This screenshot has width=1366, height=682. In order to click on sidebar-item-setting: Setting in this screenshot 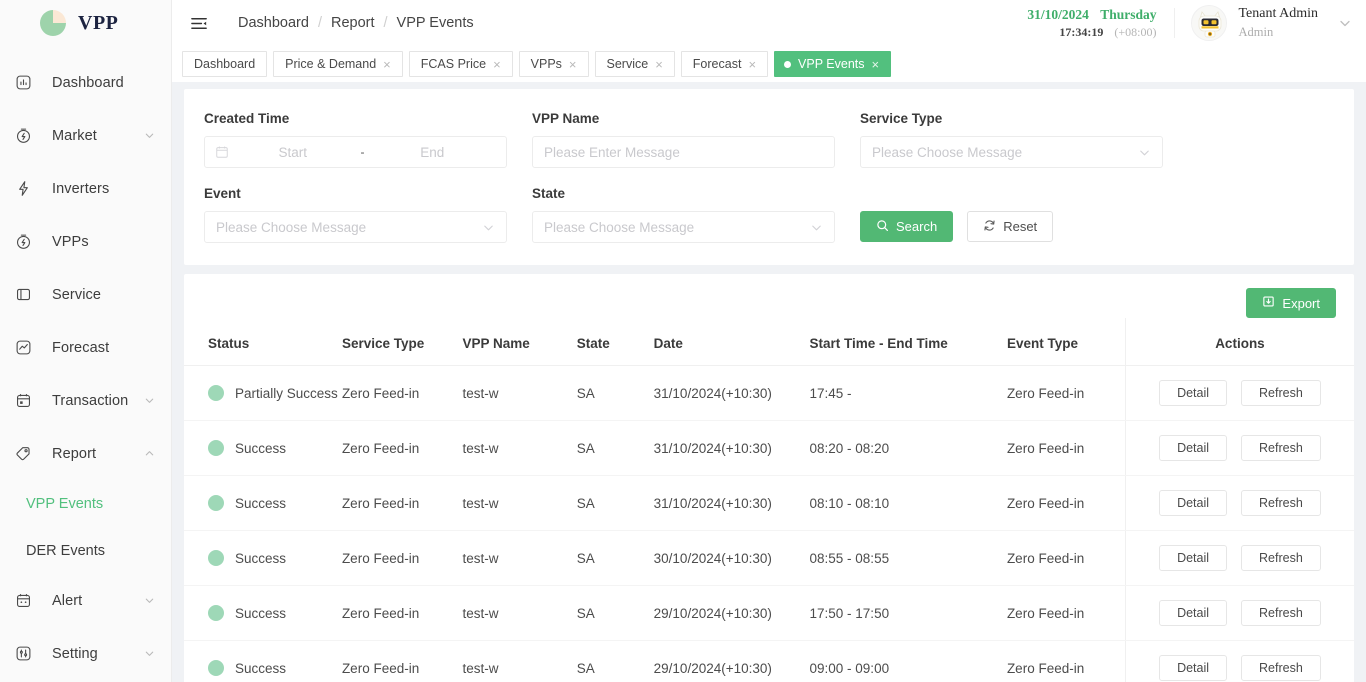, I will do `click(85, 653)`.